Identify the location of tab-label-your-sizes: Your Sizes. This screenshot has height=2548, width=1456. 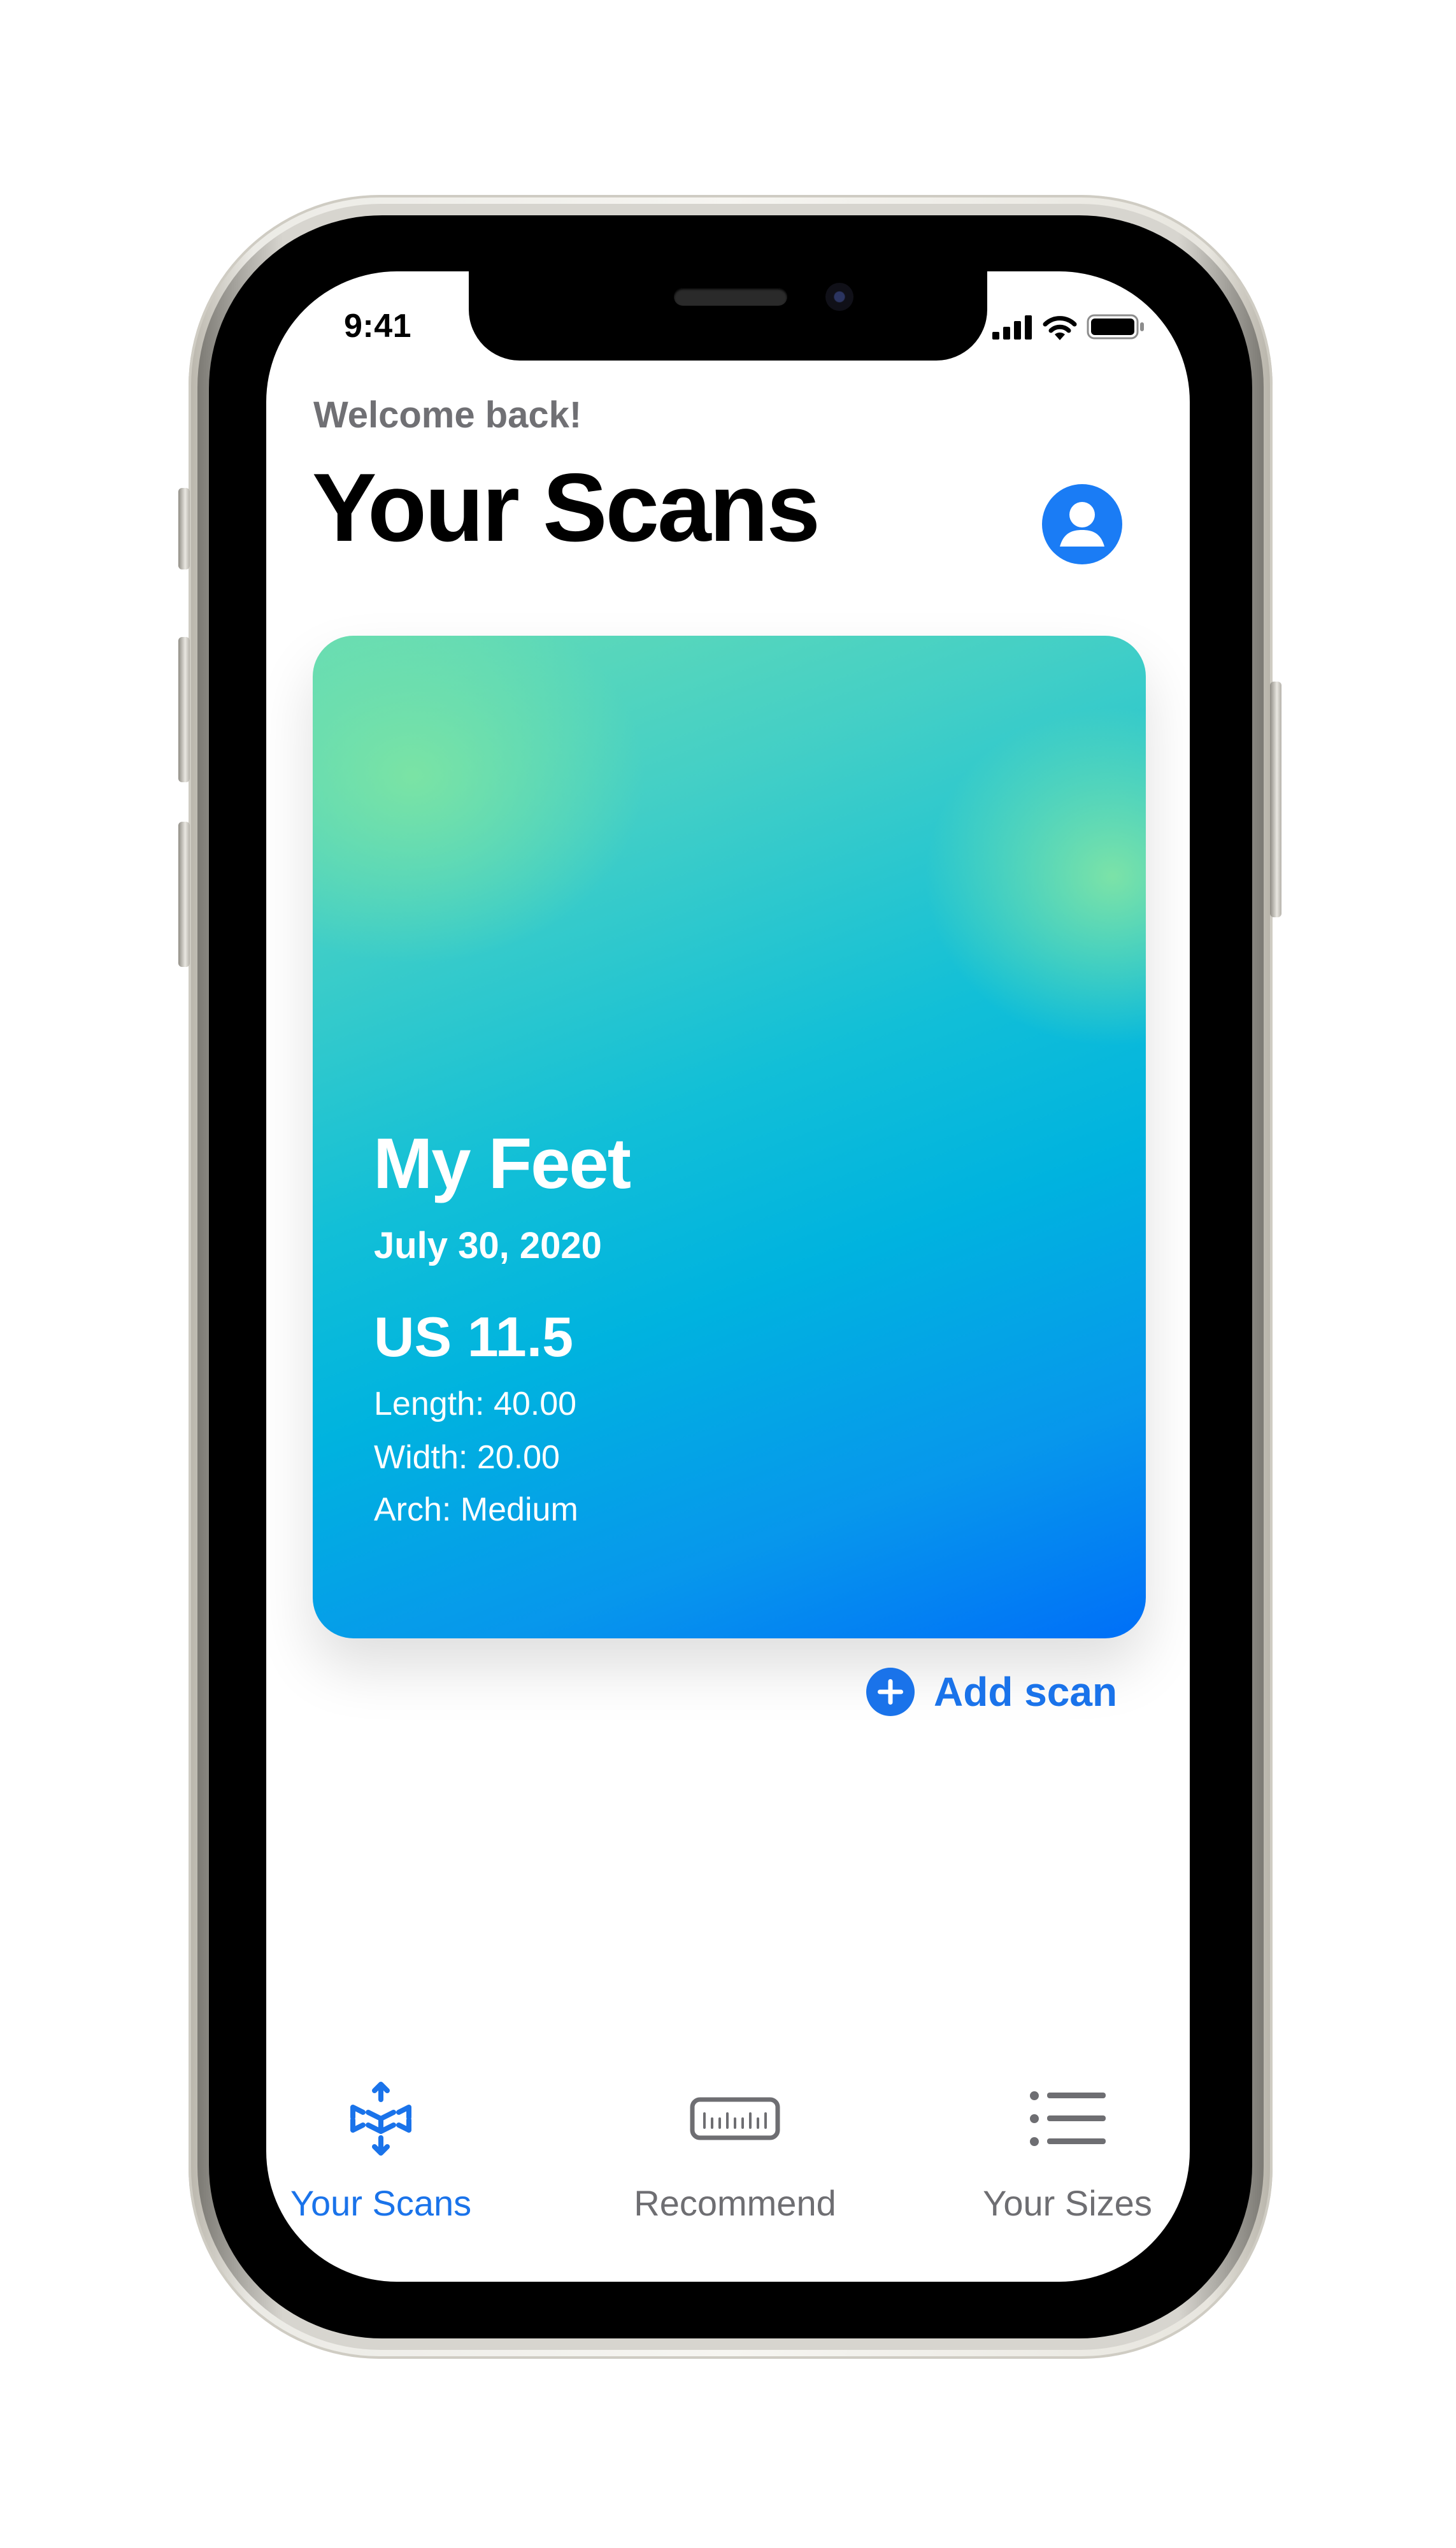
(1067, 2203).